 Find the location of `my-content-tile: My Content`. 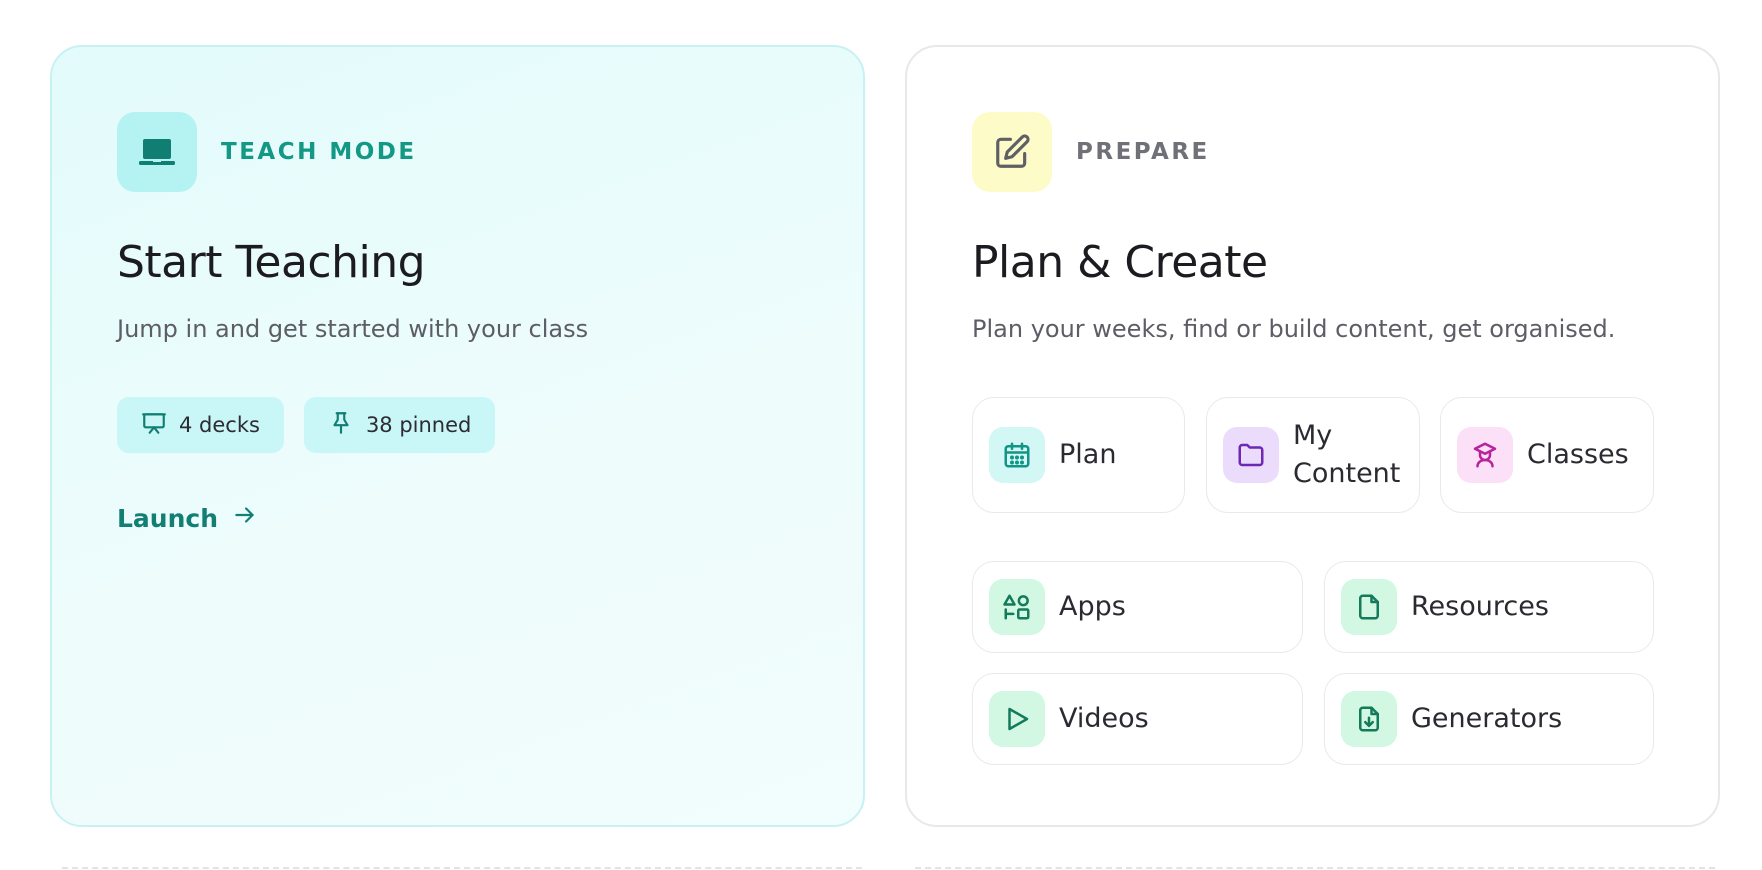

my-content-tile: My Content is located at coordinates (1313, 455).